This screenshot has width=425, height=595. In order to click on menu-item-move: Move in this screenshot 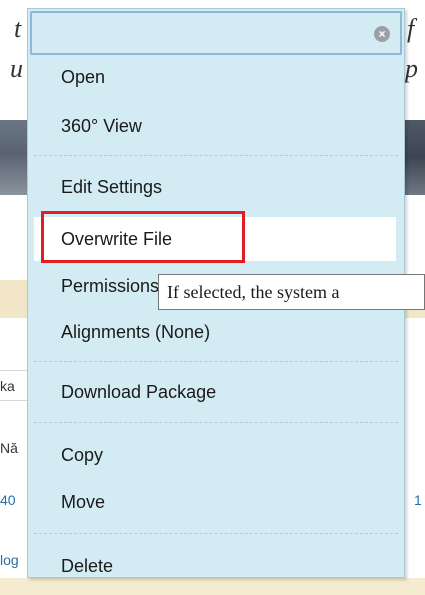, I will do `click(215, 502)`.